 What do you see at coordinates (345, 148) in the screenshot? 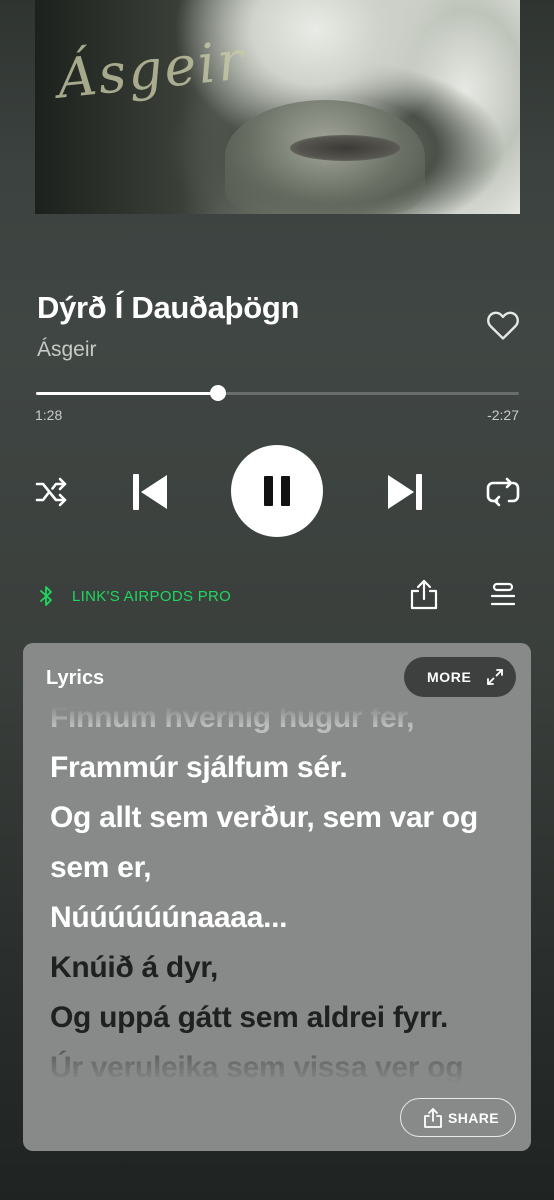
I see `album-art-lips` at bounding box center [345, 148].